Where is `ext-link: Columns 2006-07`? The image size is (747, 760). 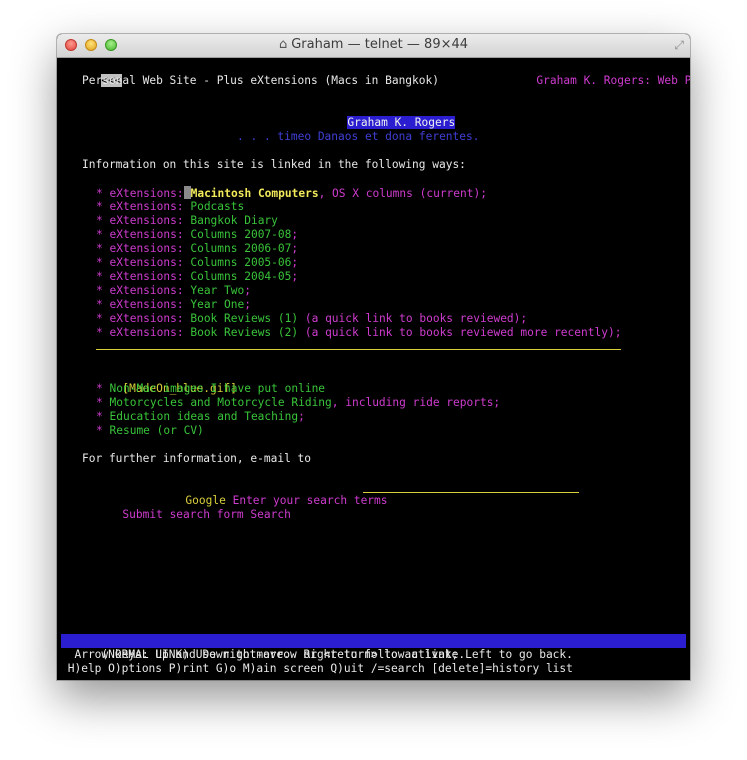 ext-link: Columns 2006-07 is located at coordinates (240, 248).